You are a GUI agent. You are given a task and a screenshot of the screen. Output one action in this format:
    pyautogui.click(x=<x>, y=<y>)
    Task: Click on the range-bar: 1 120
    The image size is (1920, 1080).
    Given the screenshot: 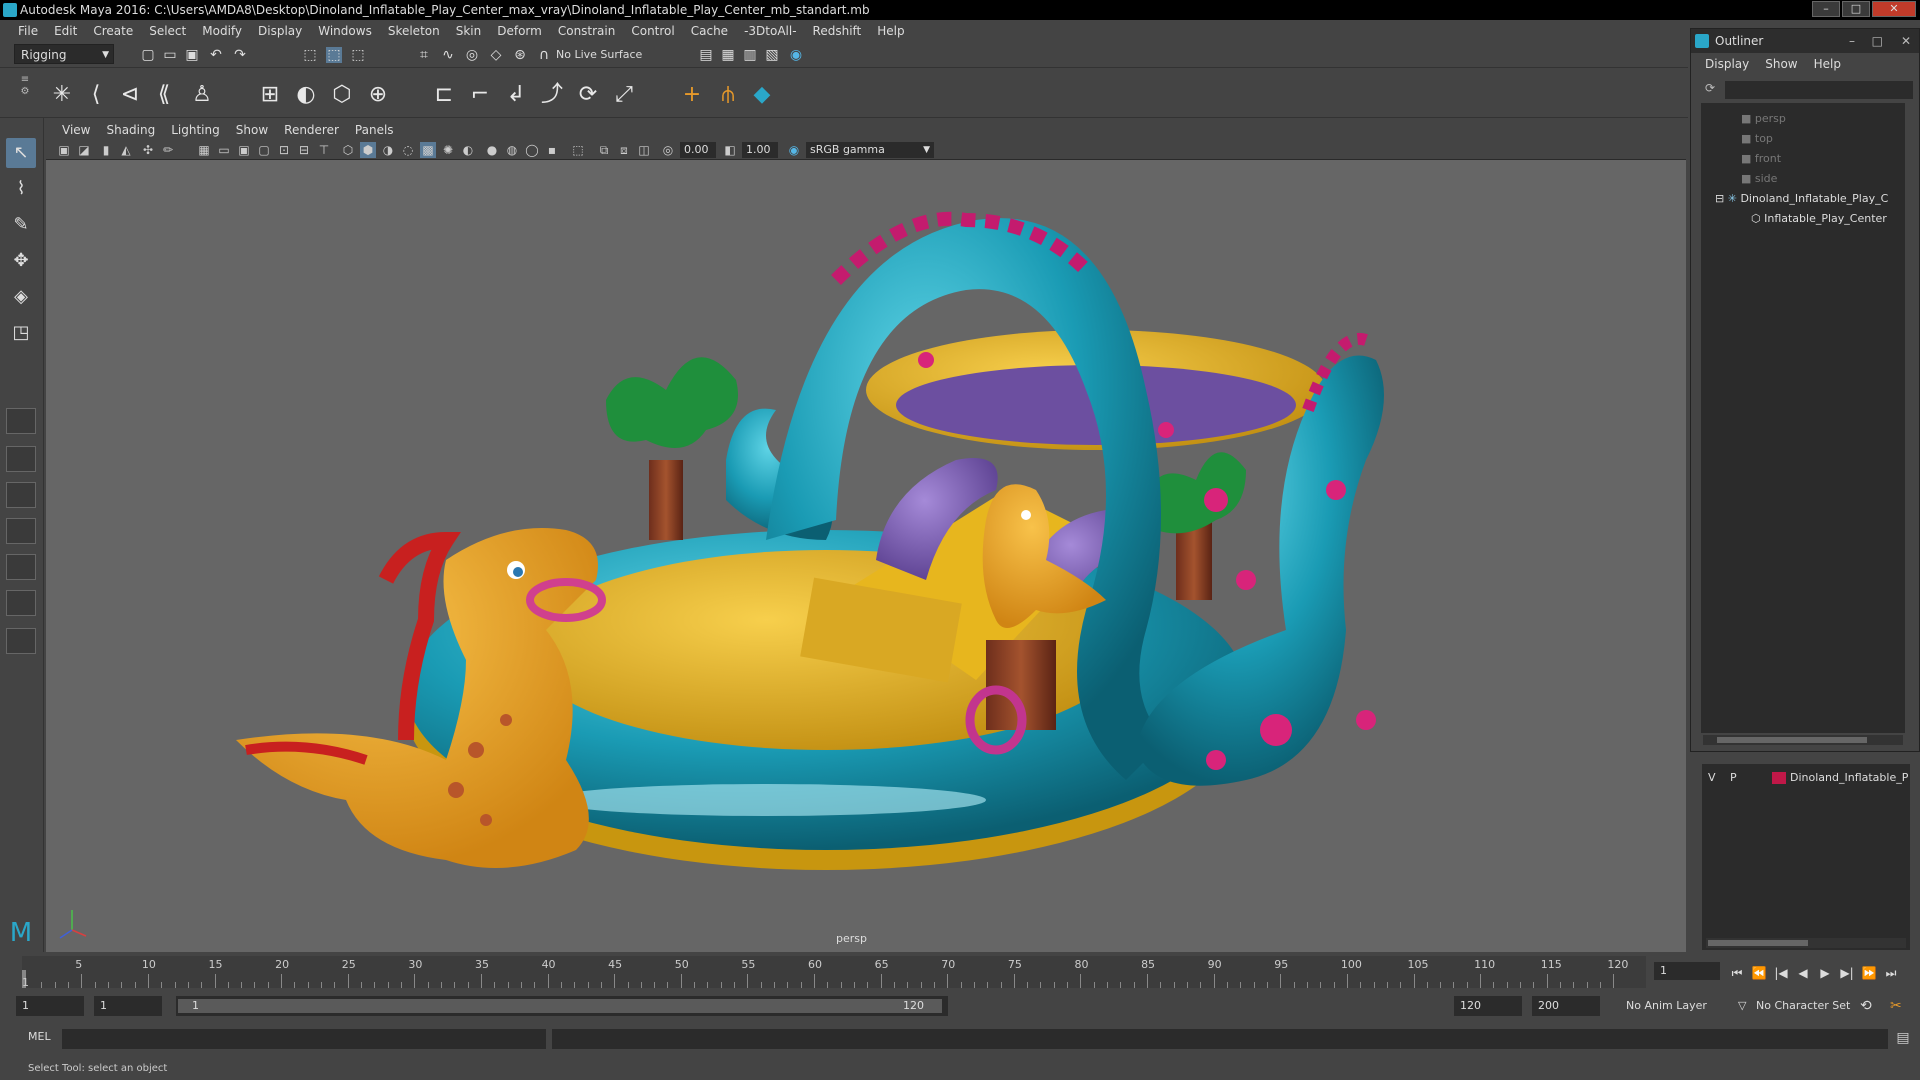 What is the action you would take?
    pyautogui.click(x=562, y=1006)
    